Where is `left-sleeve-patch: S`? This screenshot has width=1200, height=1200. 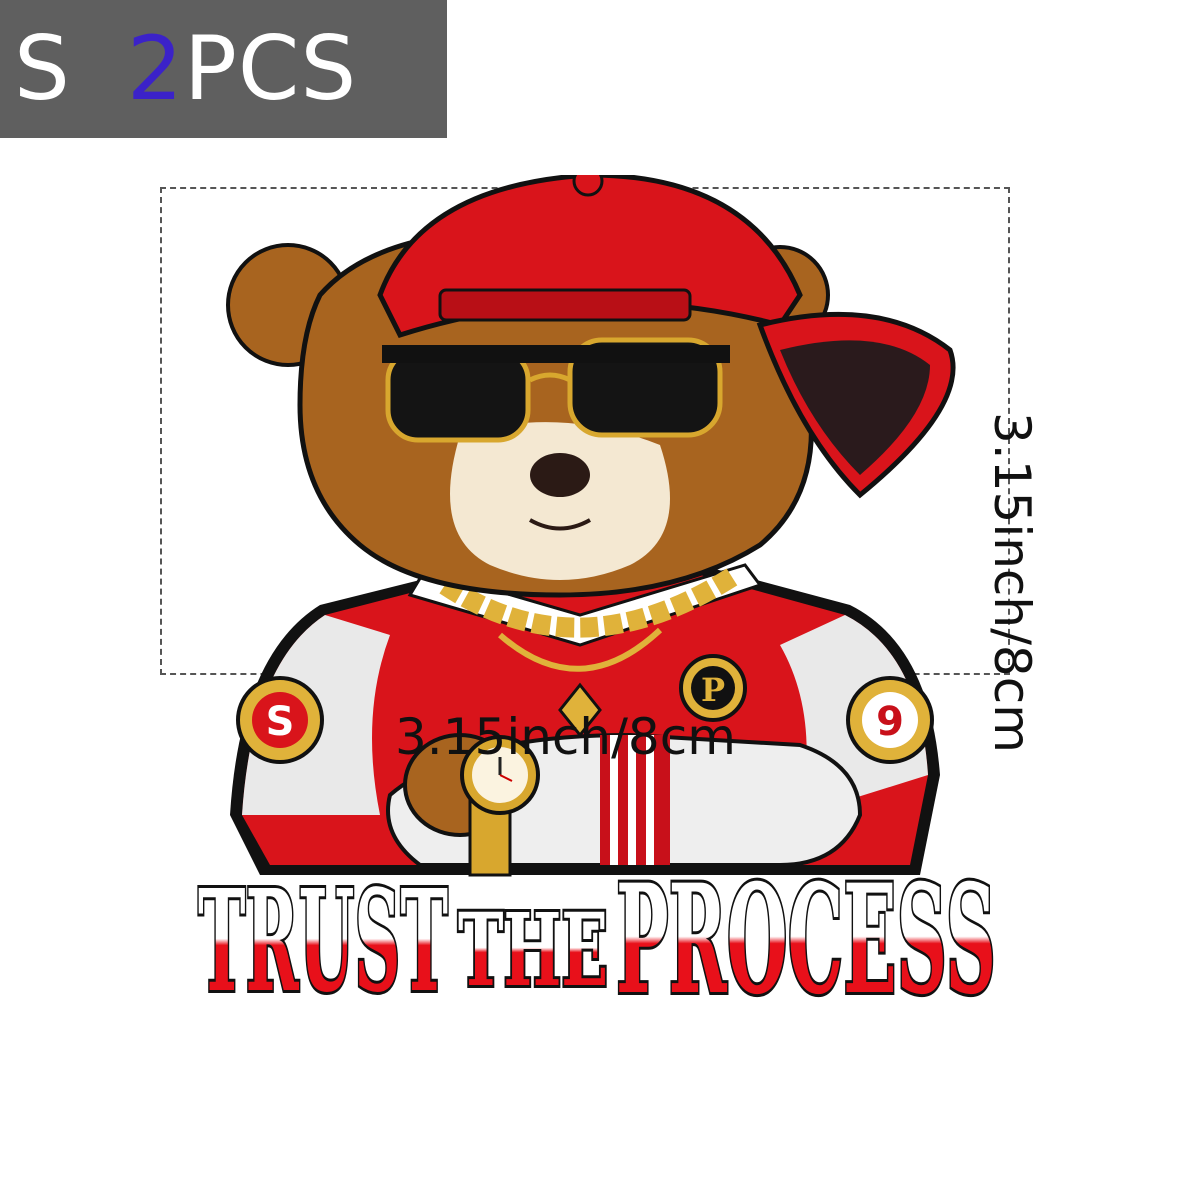
left-sleeve-patch: S is located at coordinates (280, 720).